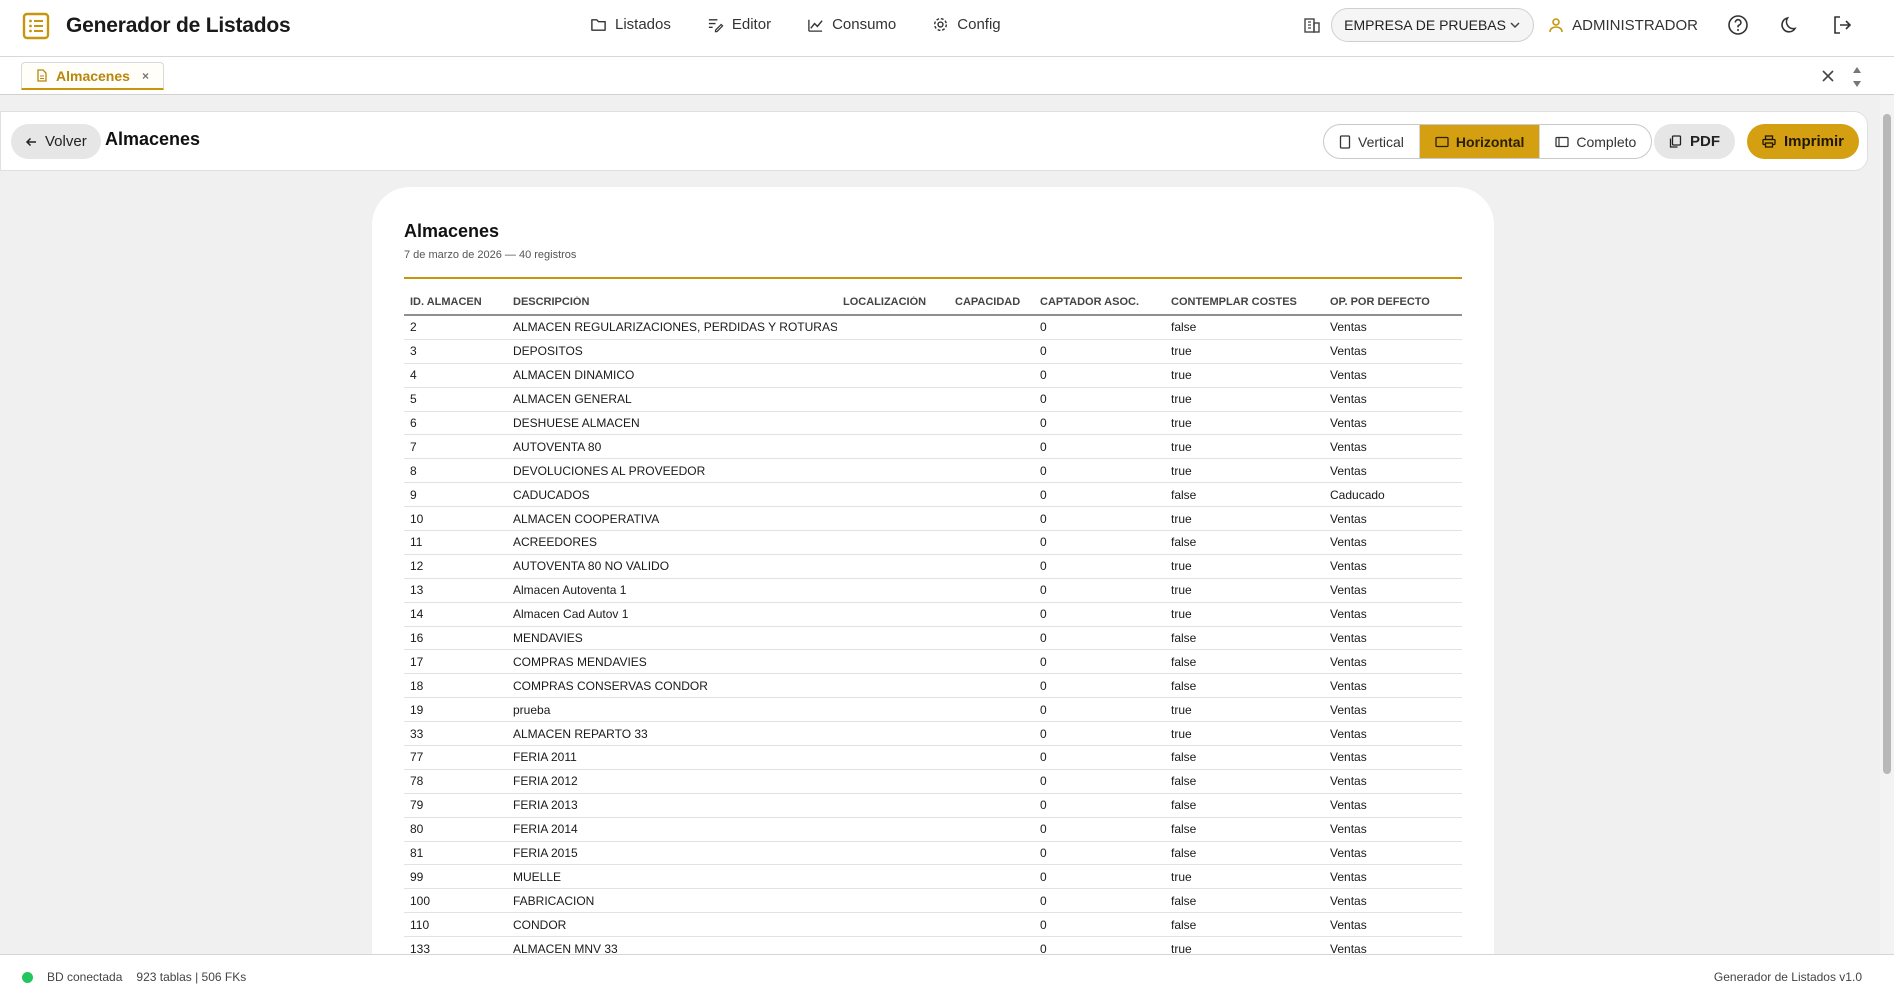  I want to click on table-cell: ALMACEN DINAMICO, so click(574, 375).